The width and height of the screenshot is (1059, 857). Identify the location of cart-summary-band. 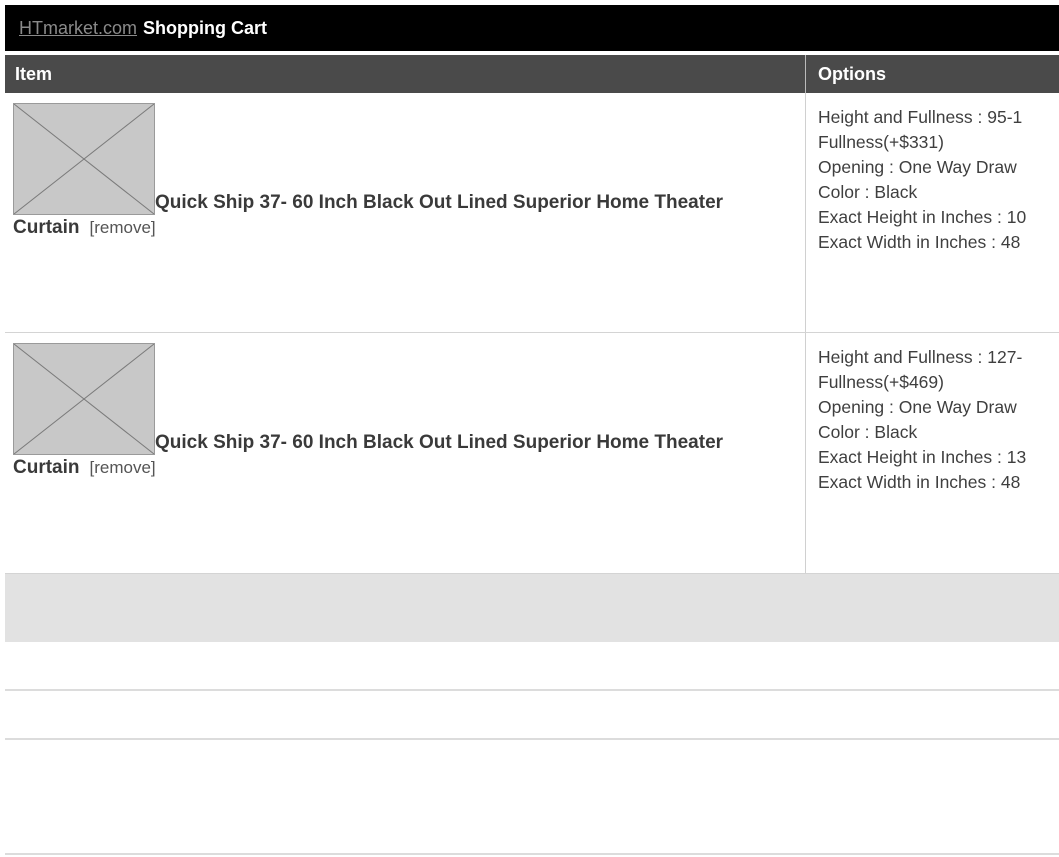
(532, 608).